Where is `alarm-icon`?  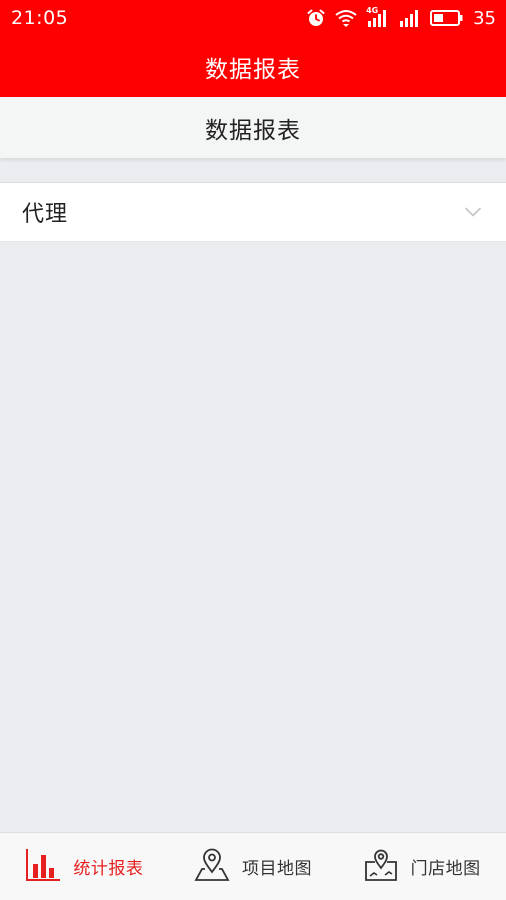 alarm-icon is located at coordinates (316, 18).